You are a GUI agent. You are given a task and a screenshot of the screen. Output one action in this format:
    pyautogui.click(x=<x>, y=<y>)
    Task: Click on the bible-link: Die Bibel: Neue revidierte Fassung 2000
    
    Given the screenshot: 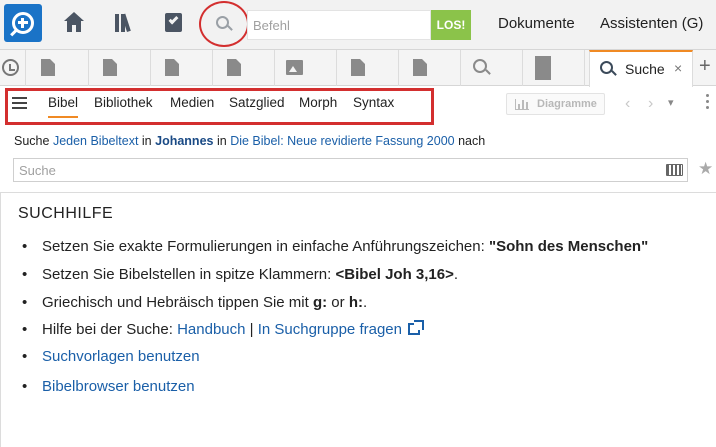 What is the action you would take?
    pyautogui.click(x=342, y=141)
    